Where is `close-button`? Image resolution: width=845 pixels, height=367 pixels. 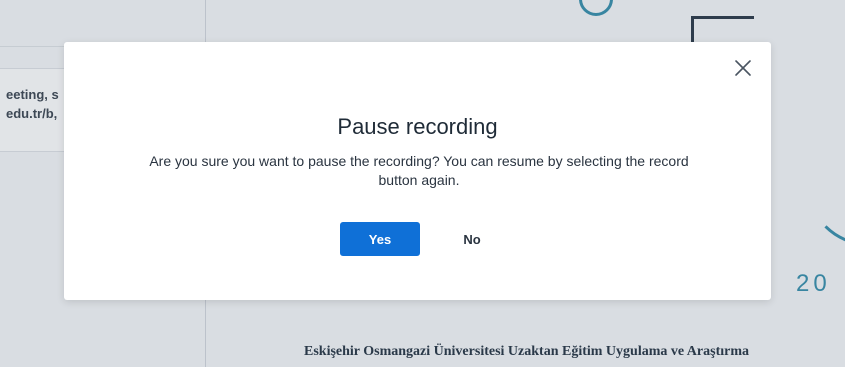
close-button is located at coordinates (743, 68).